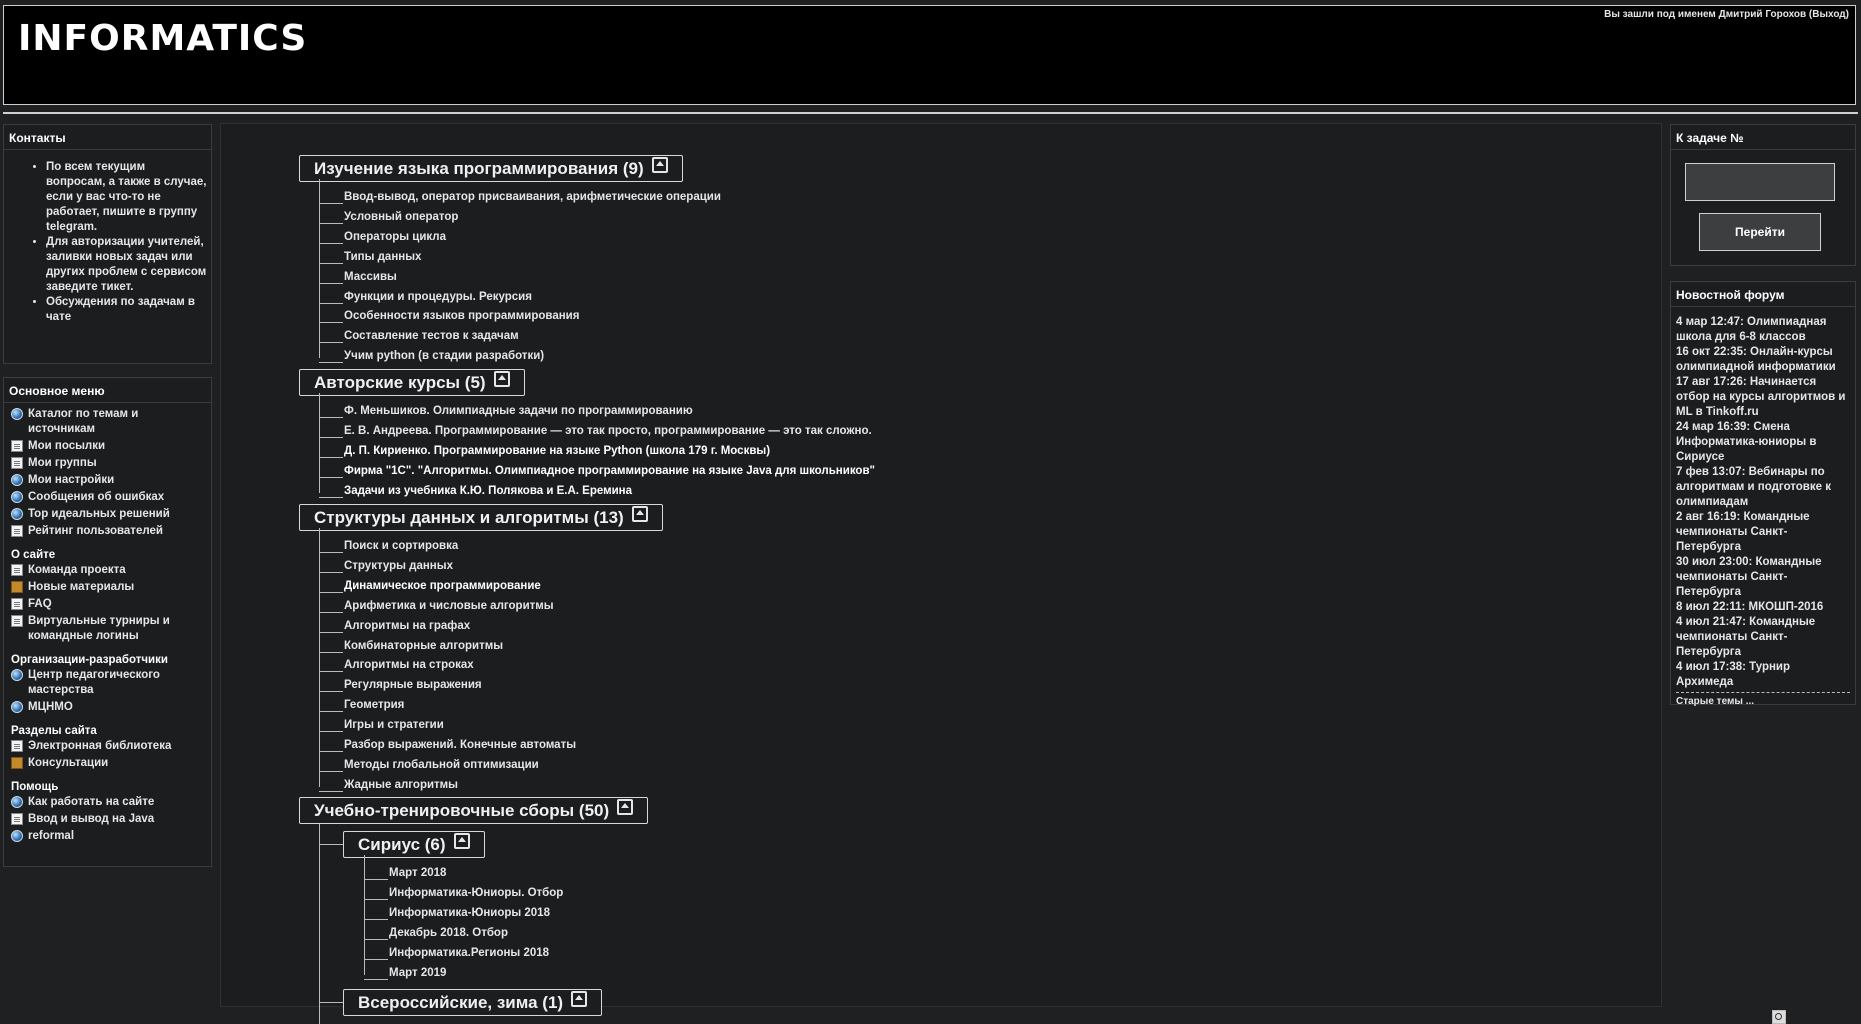 This screenshot has height=1024, width=1861. I want to click on tree-link: Структуры данных, so click(398, 566).